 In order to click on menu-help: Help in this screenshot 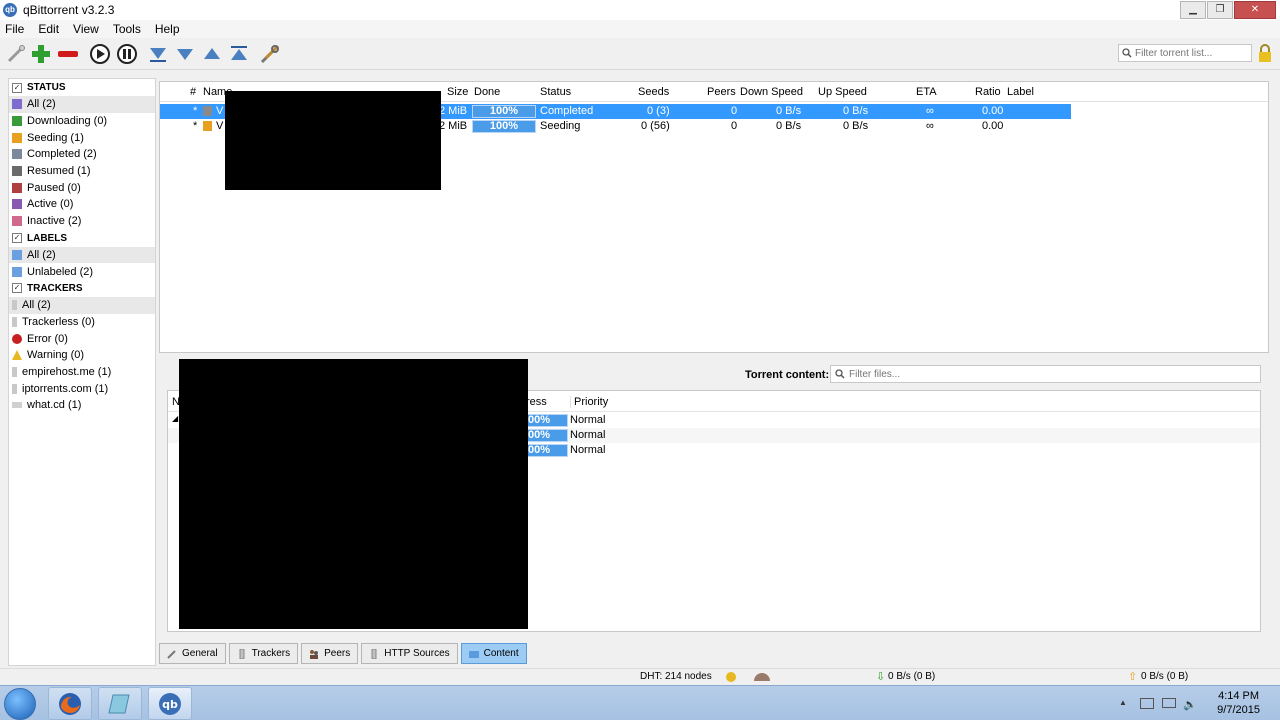, I will do `click(167, 29)`.